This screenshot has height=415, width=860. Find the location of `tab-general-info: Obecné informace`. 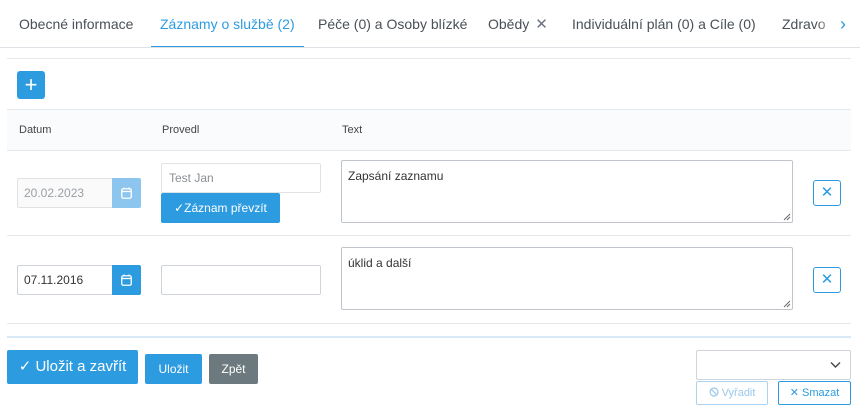

tab-general-info: Obecné informace is located at coordinates (76, 23).